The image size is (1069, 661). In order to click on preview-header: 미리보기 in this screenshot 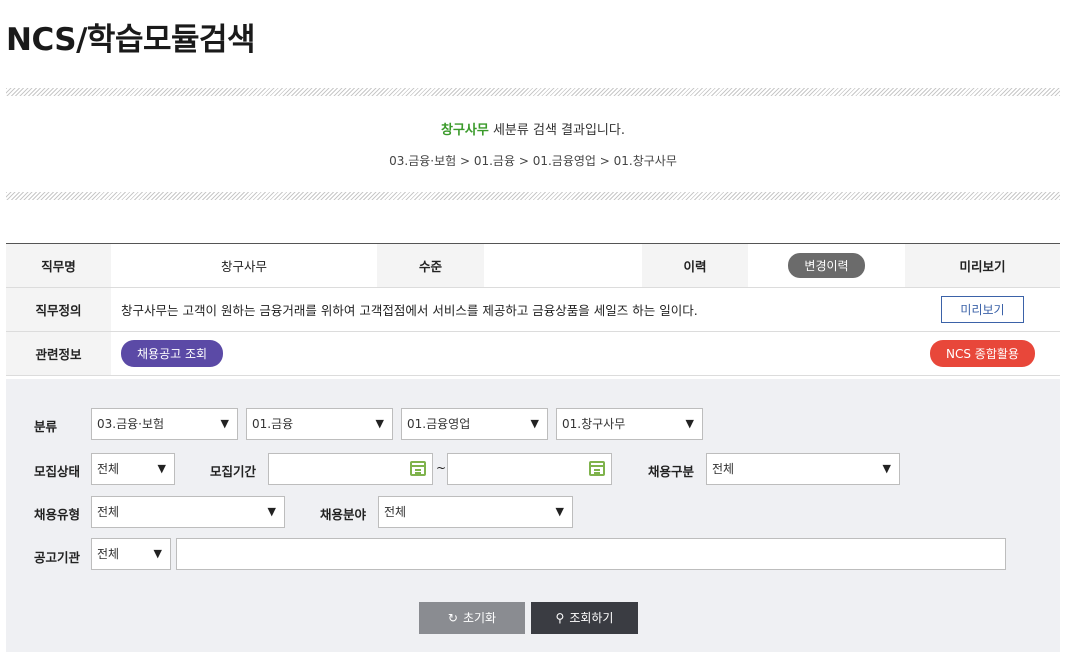, I will do `click(982, 265)`.